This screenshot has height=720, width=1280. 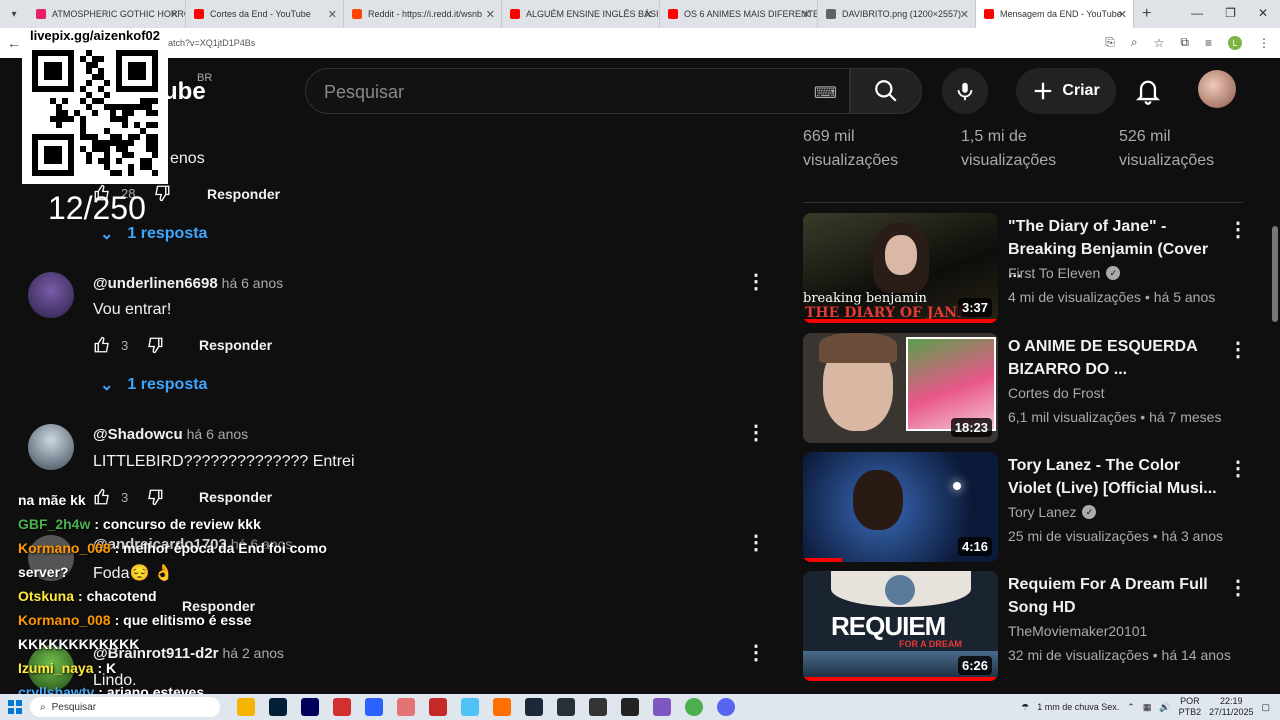 What do you see at coordinates (1134, 42) in the screenshot?
I see `zoom-icon: ⌕` at bounding box center [1134, 42].